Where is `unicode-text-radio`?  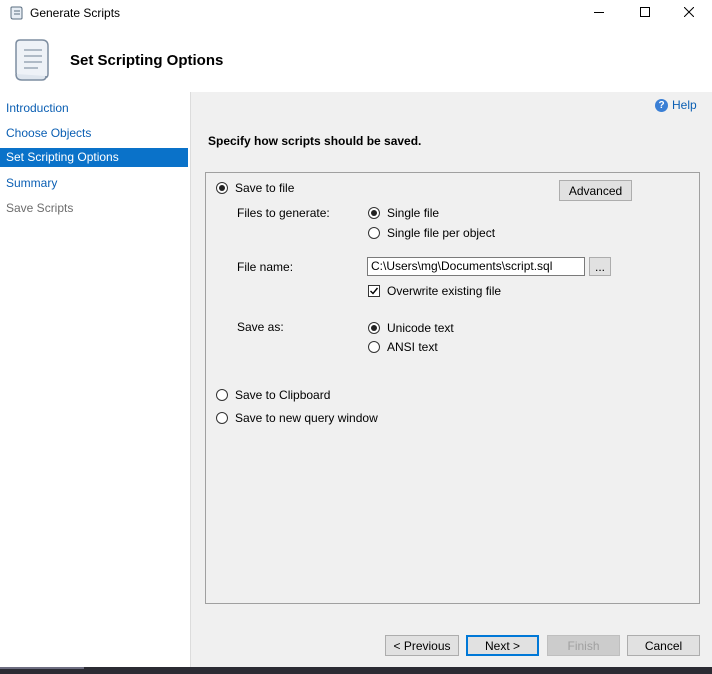
unicode-text-radio is located at coordinates (374, 328).